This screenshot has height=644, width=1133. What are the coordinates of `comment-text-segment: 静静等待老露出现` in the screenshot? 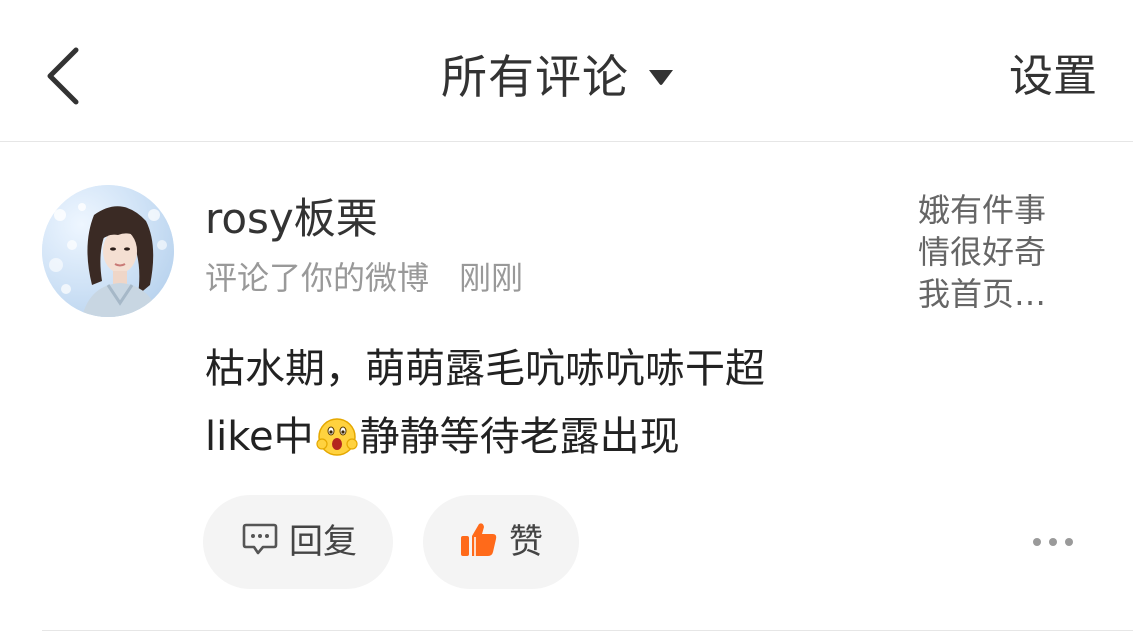 It's located at (519, 437).